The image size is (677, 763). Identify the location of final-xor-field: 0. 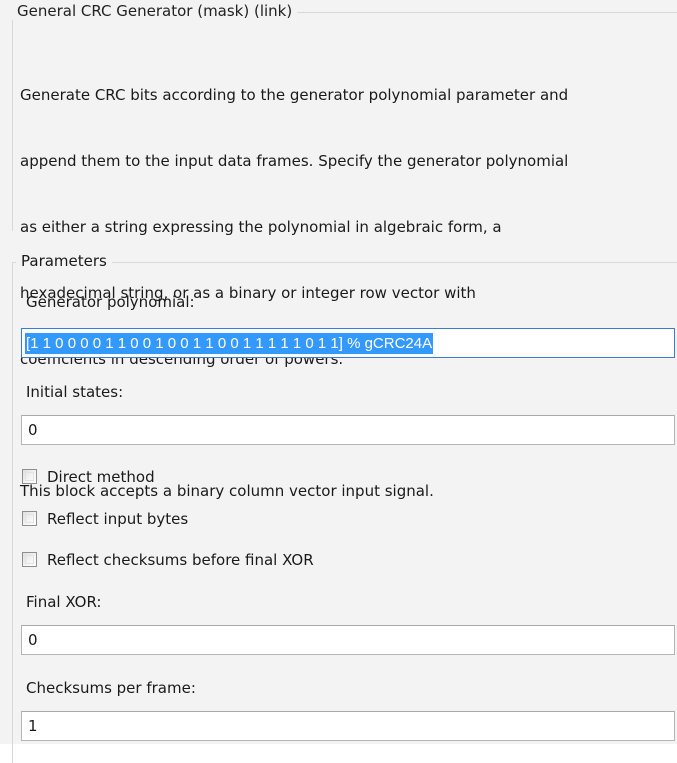
(348, 640).